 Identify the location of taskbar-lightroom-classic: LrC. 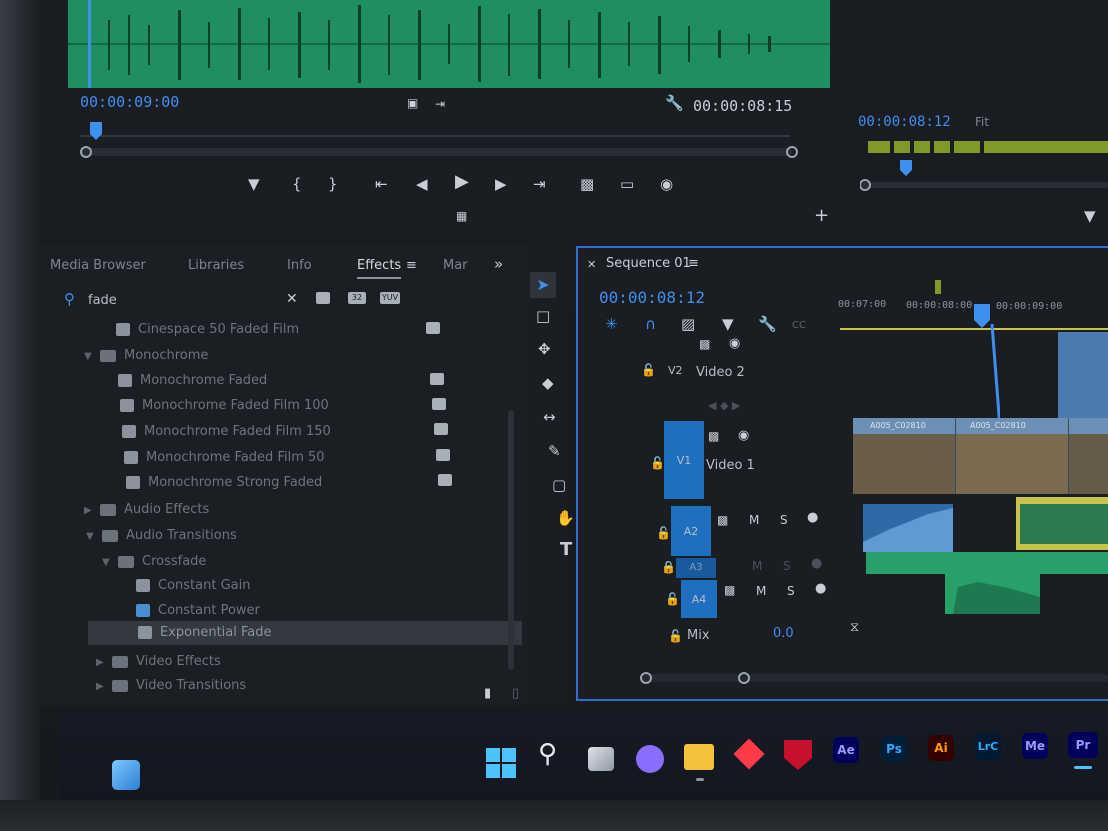
(988, 747).